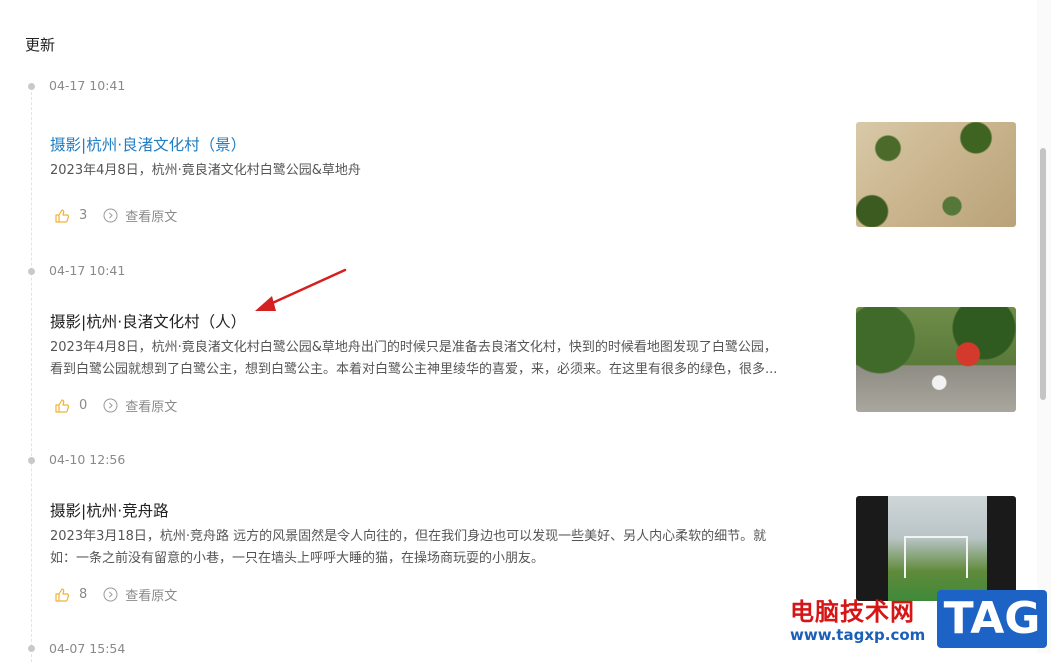  I want to click on like-button: 3, so click(70, 216).